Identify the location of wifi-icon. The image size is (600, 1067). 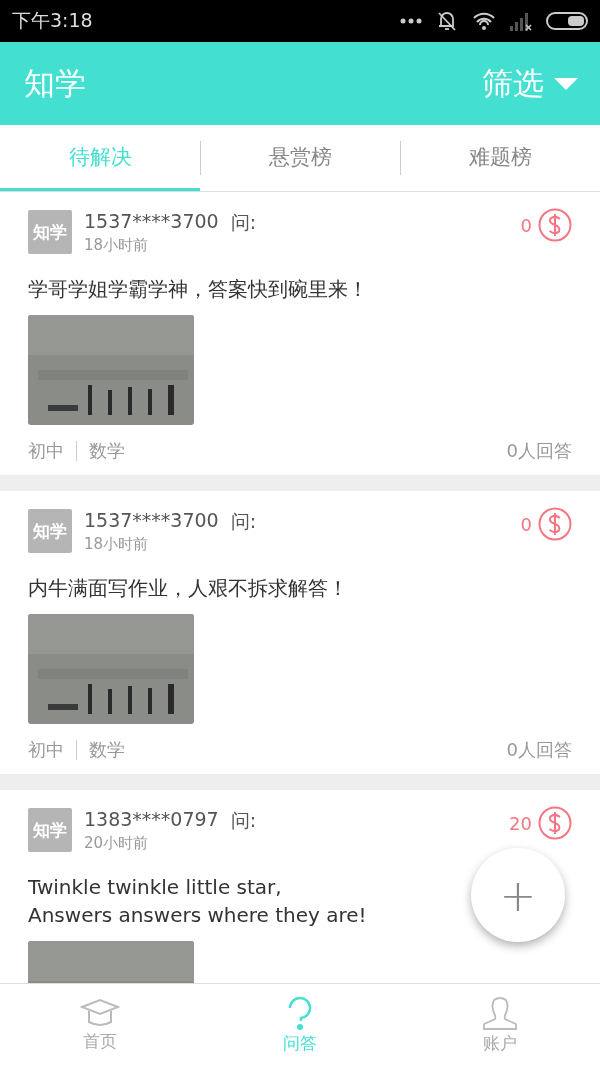
(484, 21).